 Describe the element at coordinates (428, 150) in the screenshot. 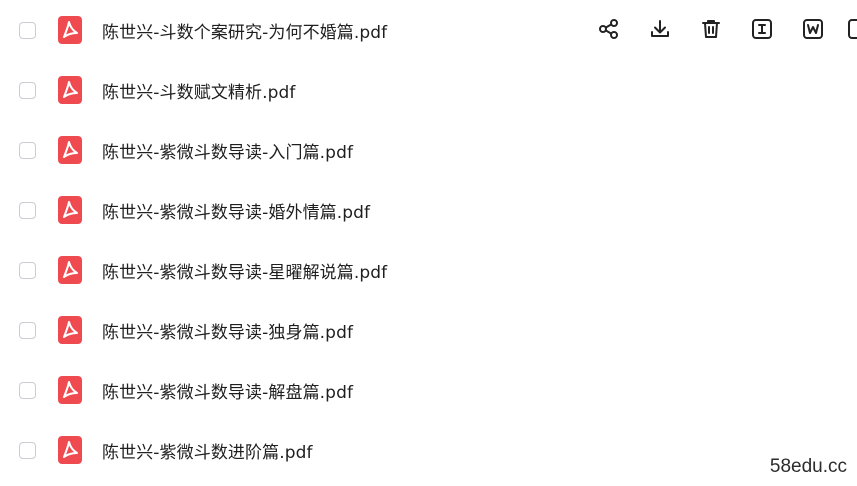

I see `file-row: 陈世兴-紫微斗数导读-入门篇.pdf` at that location.